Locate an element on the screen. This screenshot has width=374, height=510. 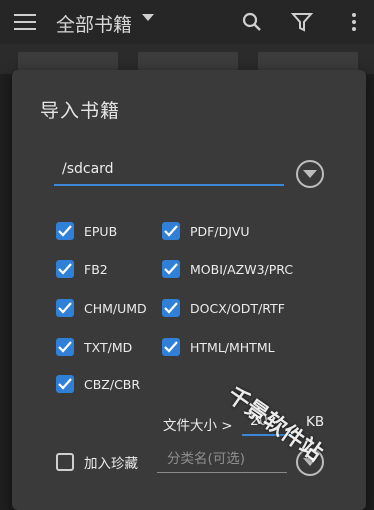
format-checkbox-mobi: MOBI/AZW3/PRC is located at coordinates (227, 269).